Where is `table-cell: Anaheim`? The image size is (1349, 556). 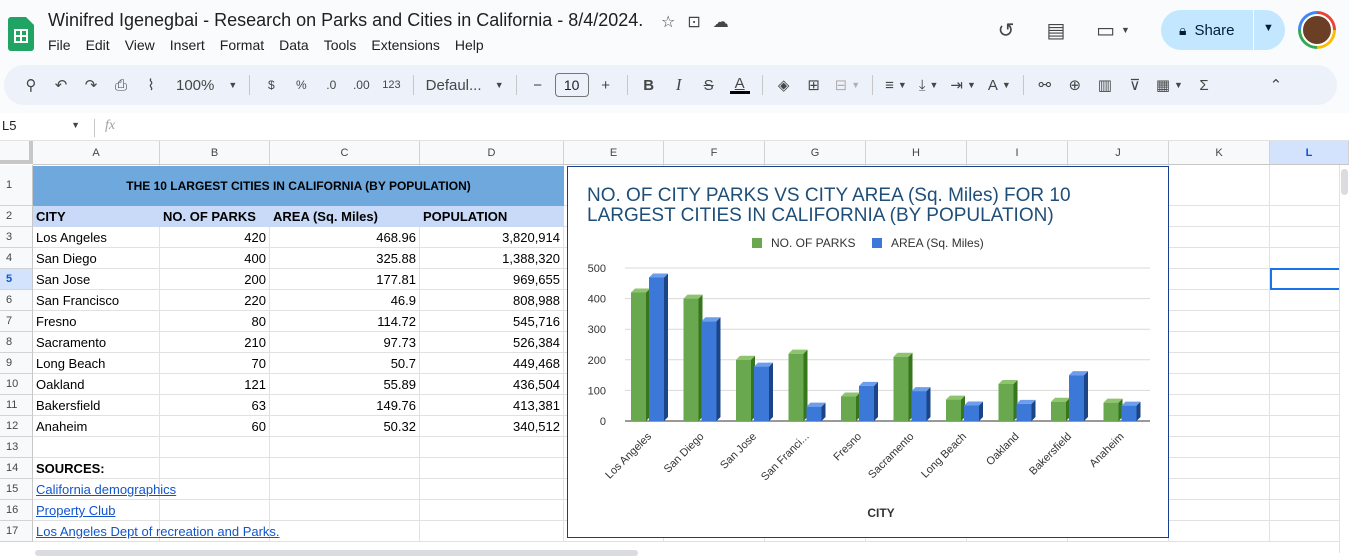
table-cell: Anaheim is located at coordinates (96, 426).